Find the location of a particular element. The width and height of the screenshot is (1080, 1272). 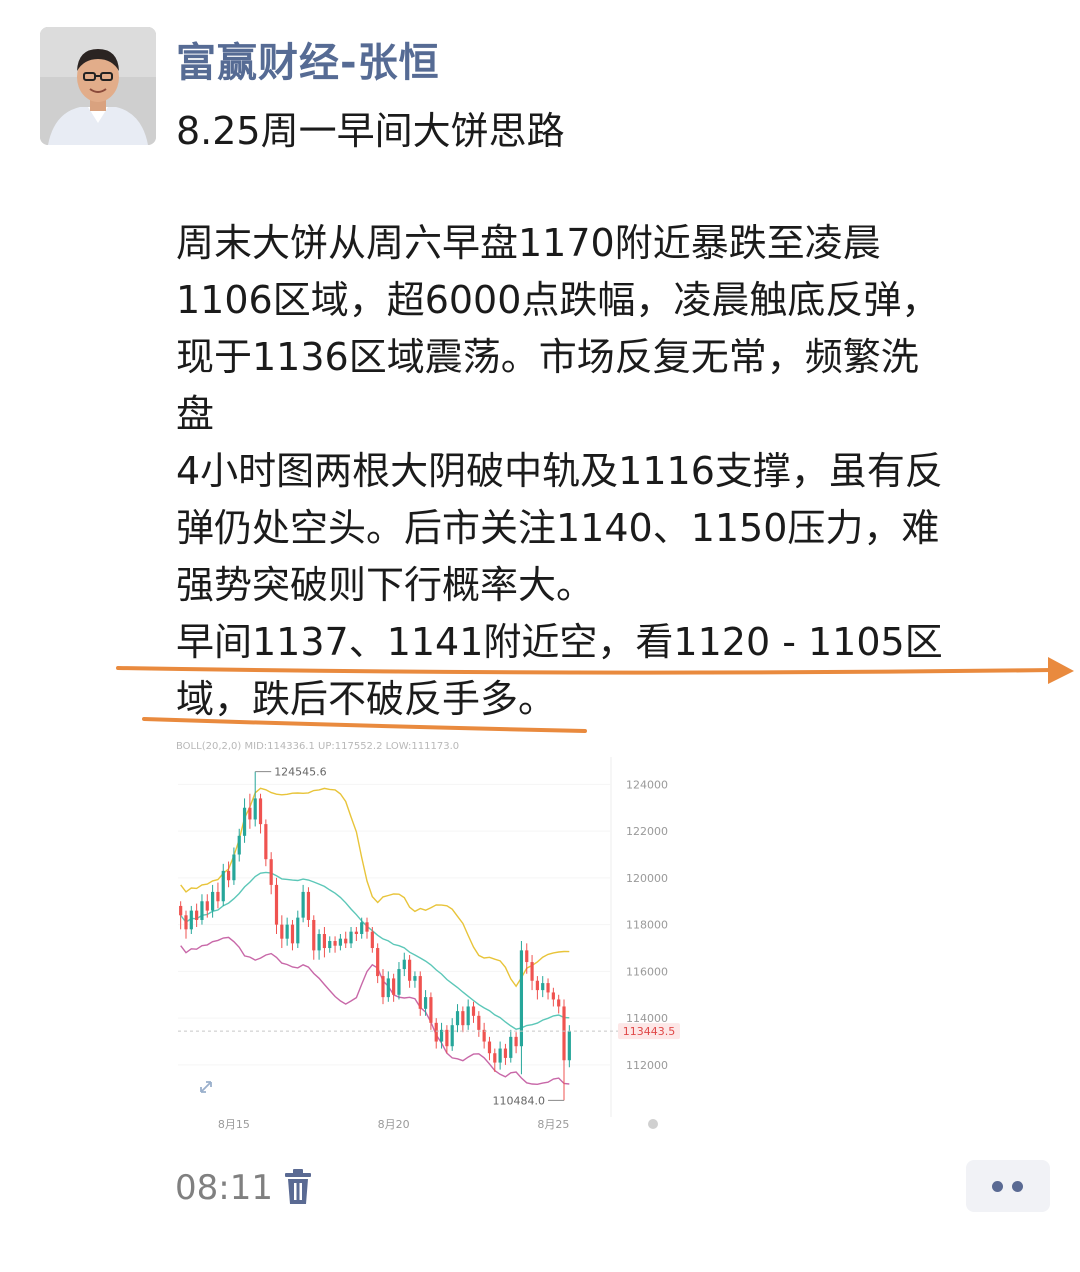

y-tick-label: 122000 is located at coordinates (647, 831).